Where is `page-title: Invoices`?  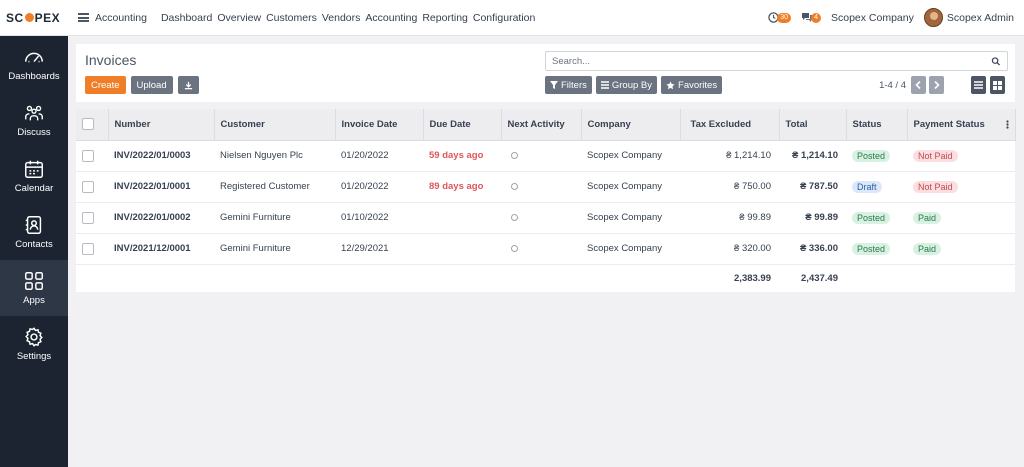 page-title: Invoices is located at coordinates (111, 60).